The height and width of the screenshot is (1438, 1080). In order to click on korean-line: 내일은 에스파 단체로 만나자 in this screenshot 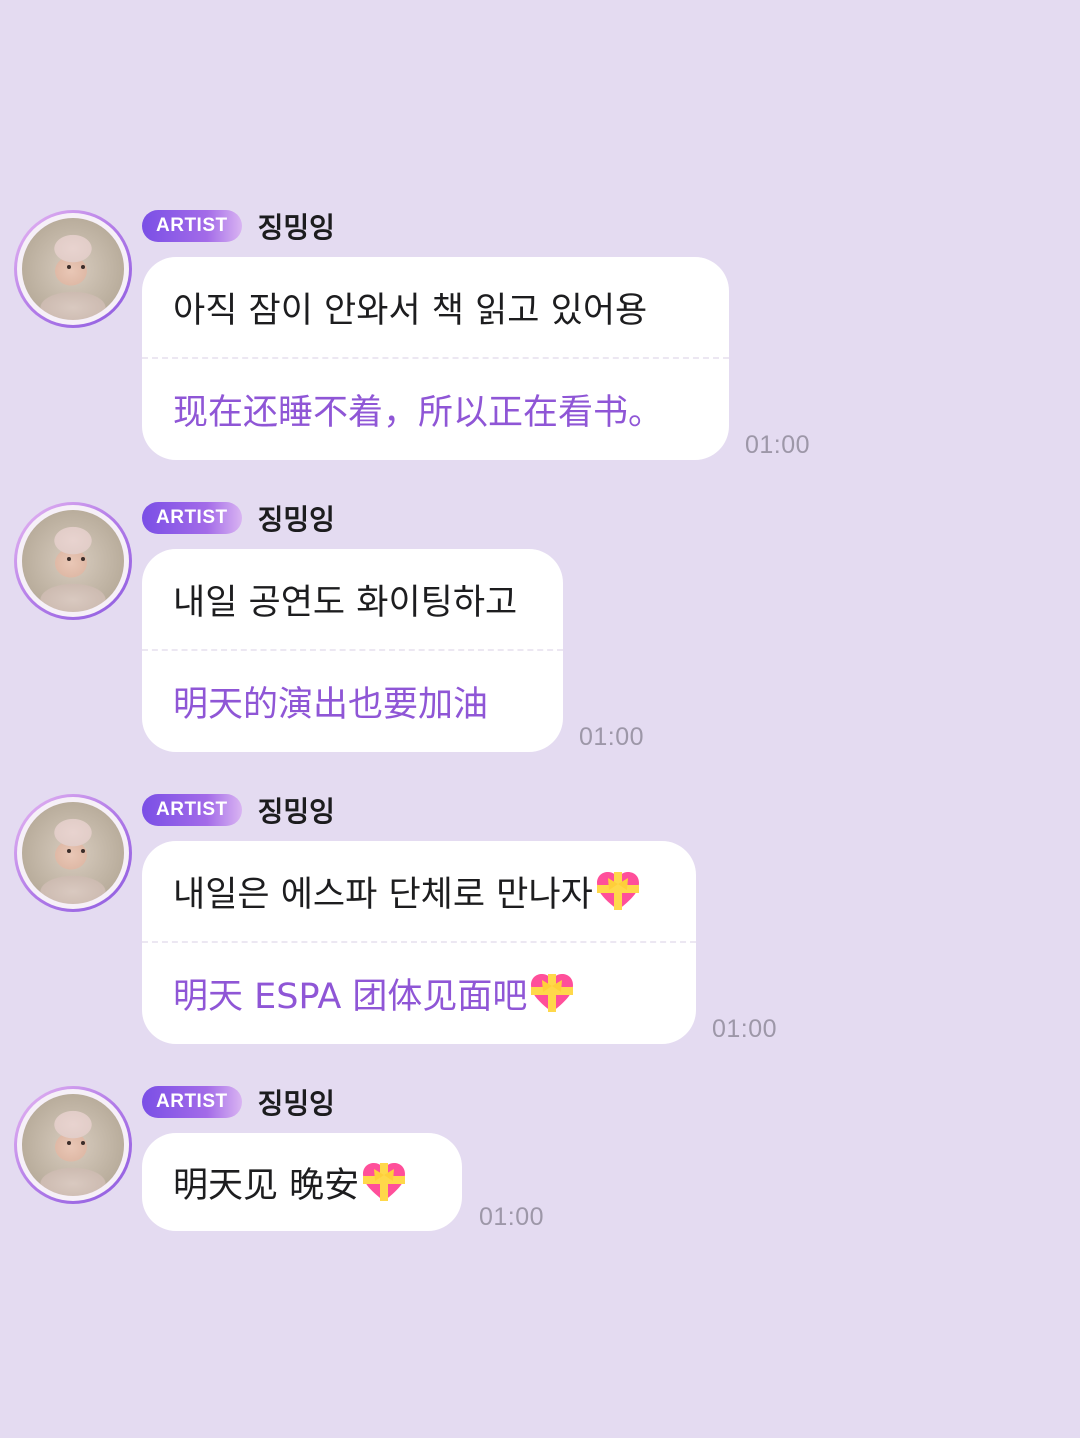, I will do `click(419, 891)`.